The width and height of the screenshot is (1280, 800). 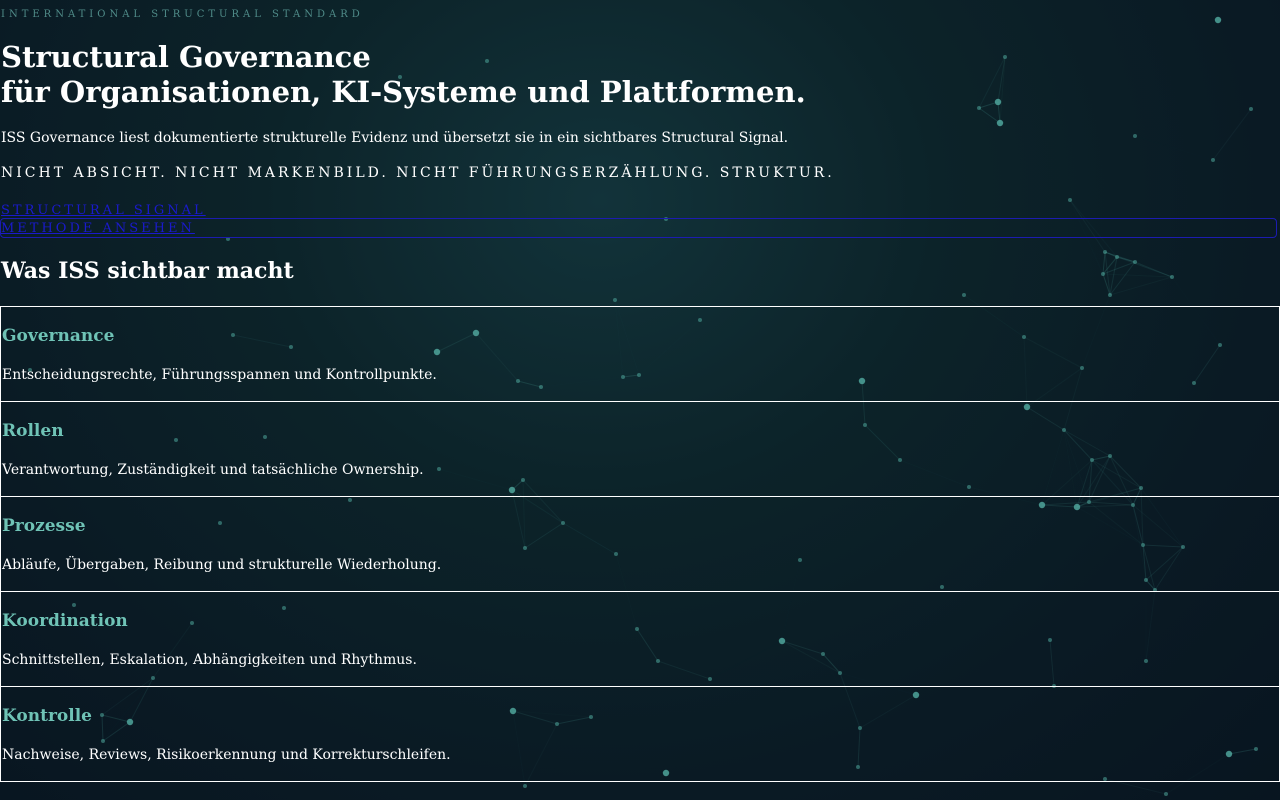 What do you see at coordinates (65, 621) in the screenshot?
I see `card-title: Koordination` at bounding box center [65, 621].